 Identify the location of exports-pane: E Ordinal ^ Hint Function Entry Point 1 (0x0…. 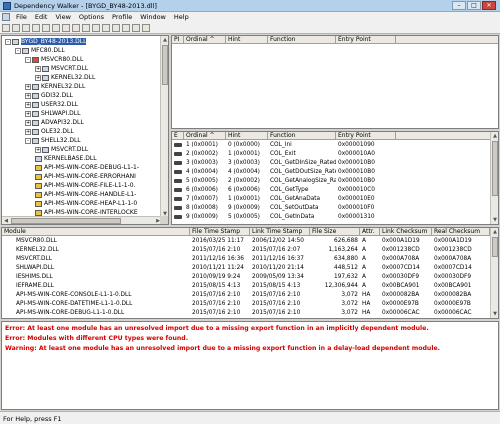
(335, 178).